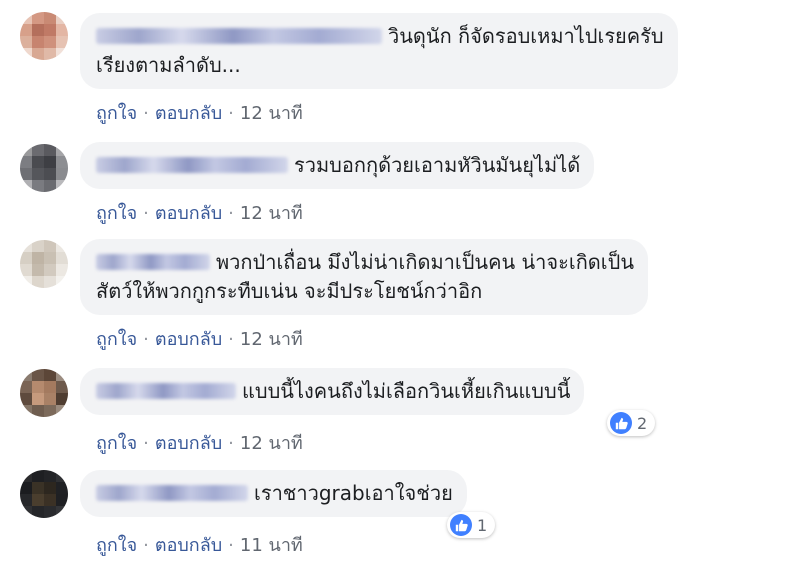 This screenshot has height=565, width=800. What do you see at coordinates (406, 391) in the screenshot?
I see `comment-text-line-1: แบบนี้ไงคนถึงไม่เลือกวินเหี้ยเกินแบบนี้` at bounding box center [406, 391].